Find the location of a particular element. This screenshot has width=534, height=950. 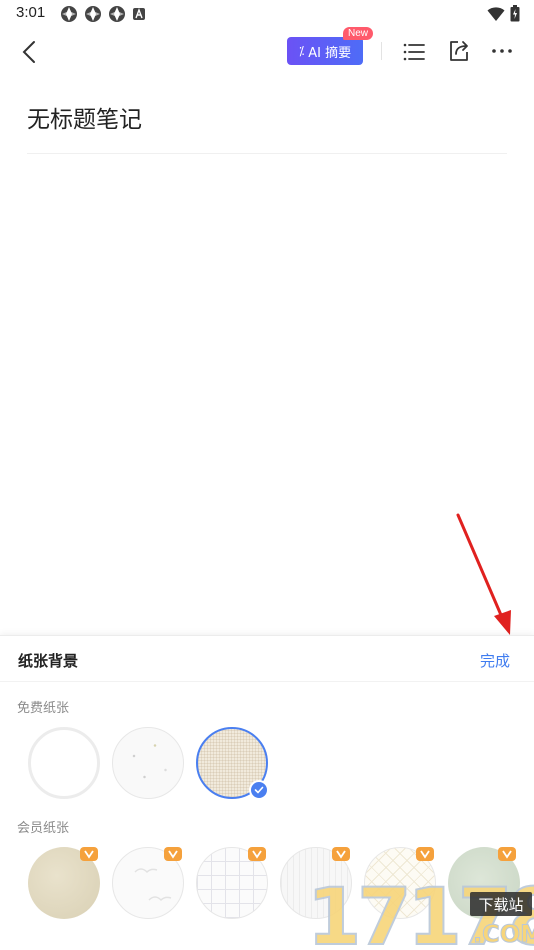

note-title: 无标题笔记 is located at coordinates (84, 117).